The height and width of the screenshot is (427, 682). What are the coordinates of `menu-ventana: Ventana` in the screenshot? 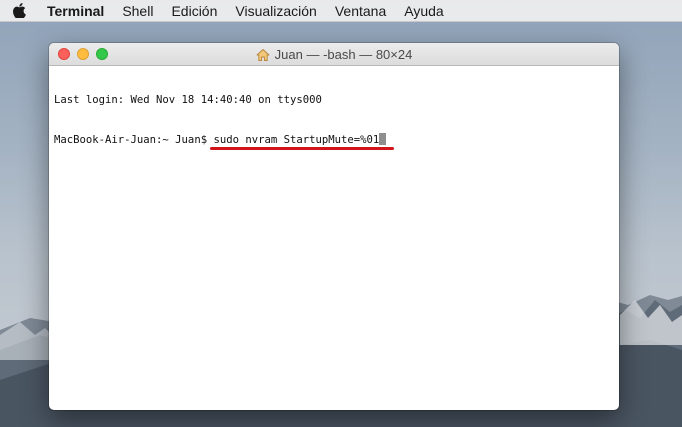 It's located at (360, 11).